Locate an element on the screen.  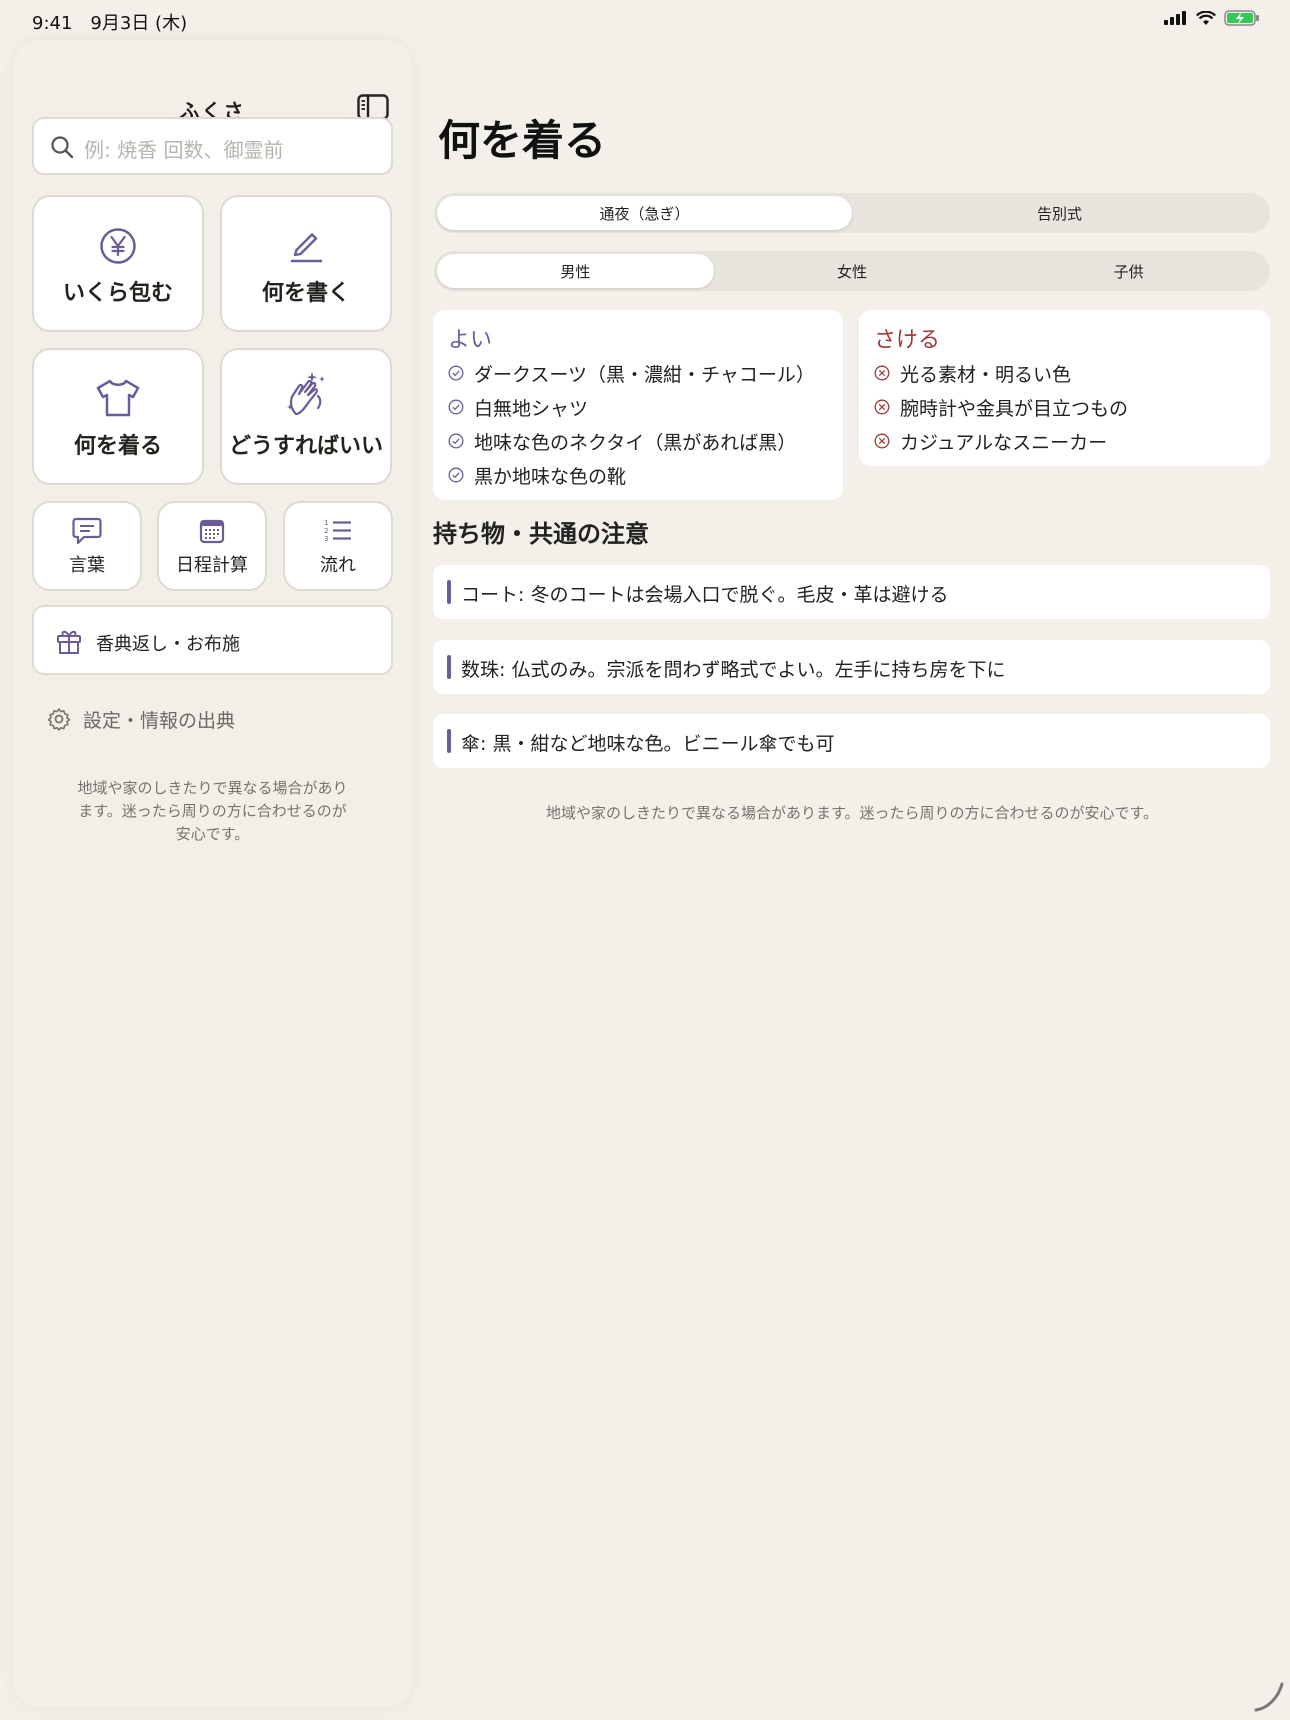
chat-bubble-icon is located at coordinates (87, 531).